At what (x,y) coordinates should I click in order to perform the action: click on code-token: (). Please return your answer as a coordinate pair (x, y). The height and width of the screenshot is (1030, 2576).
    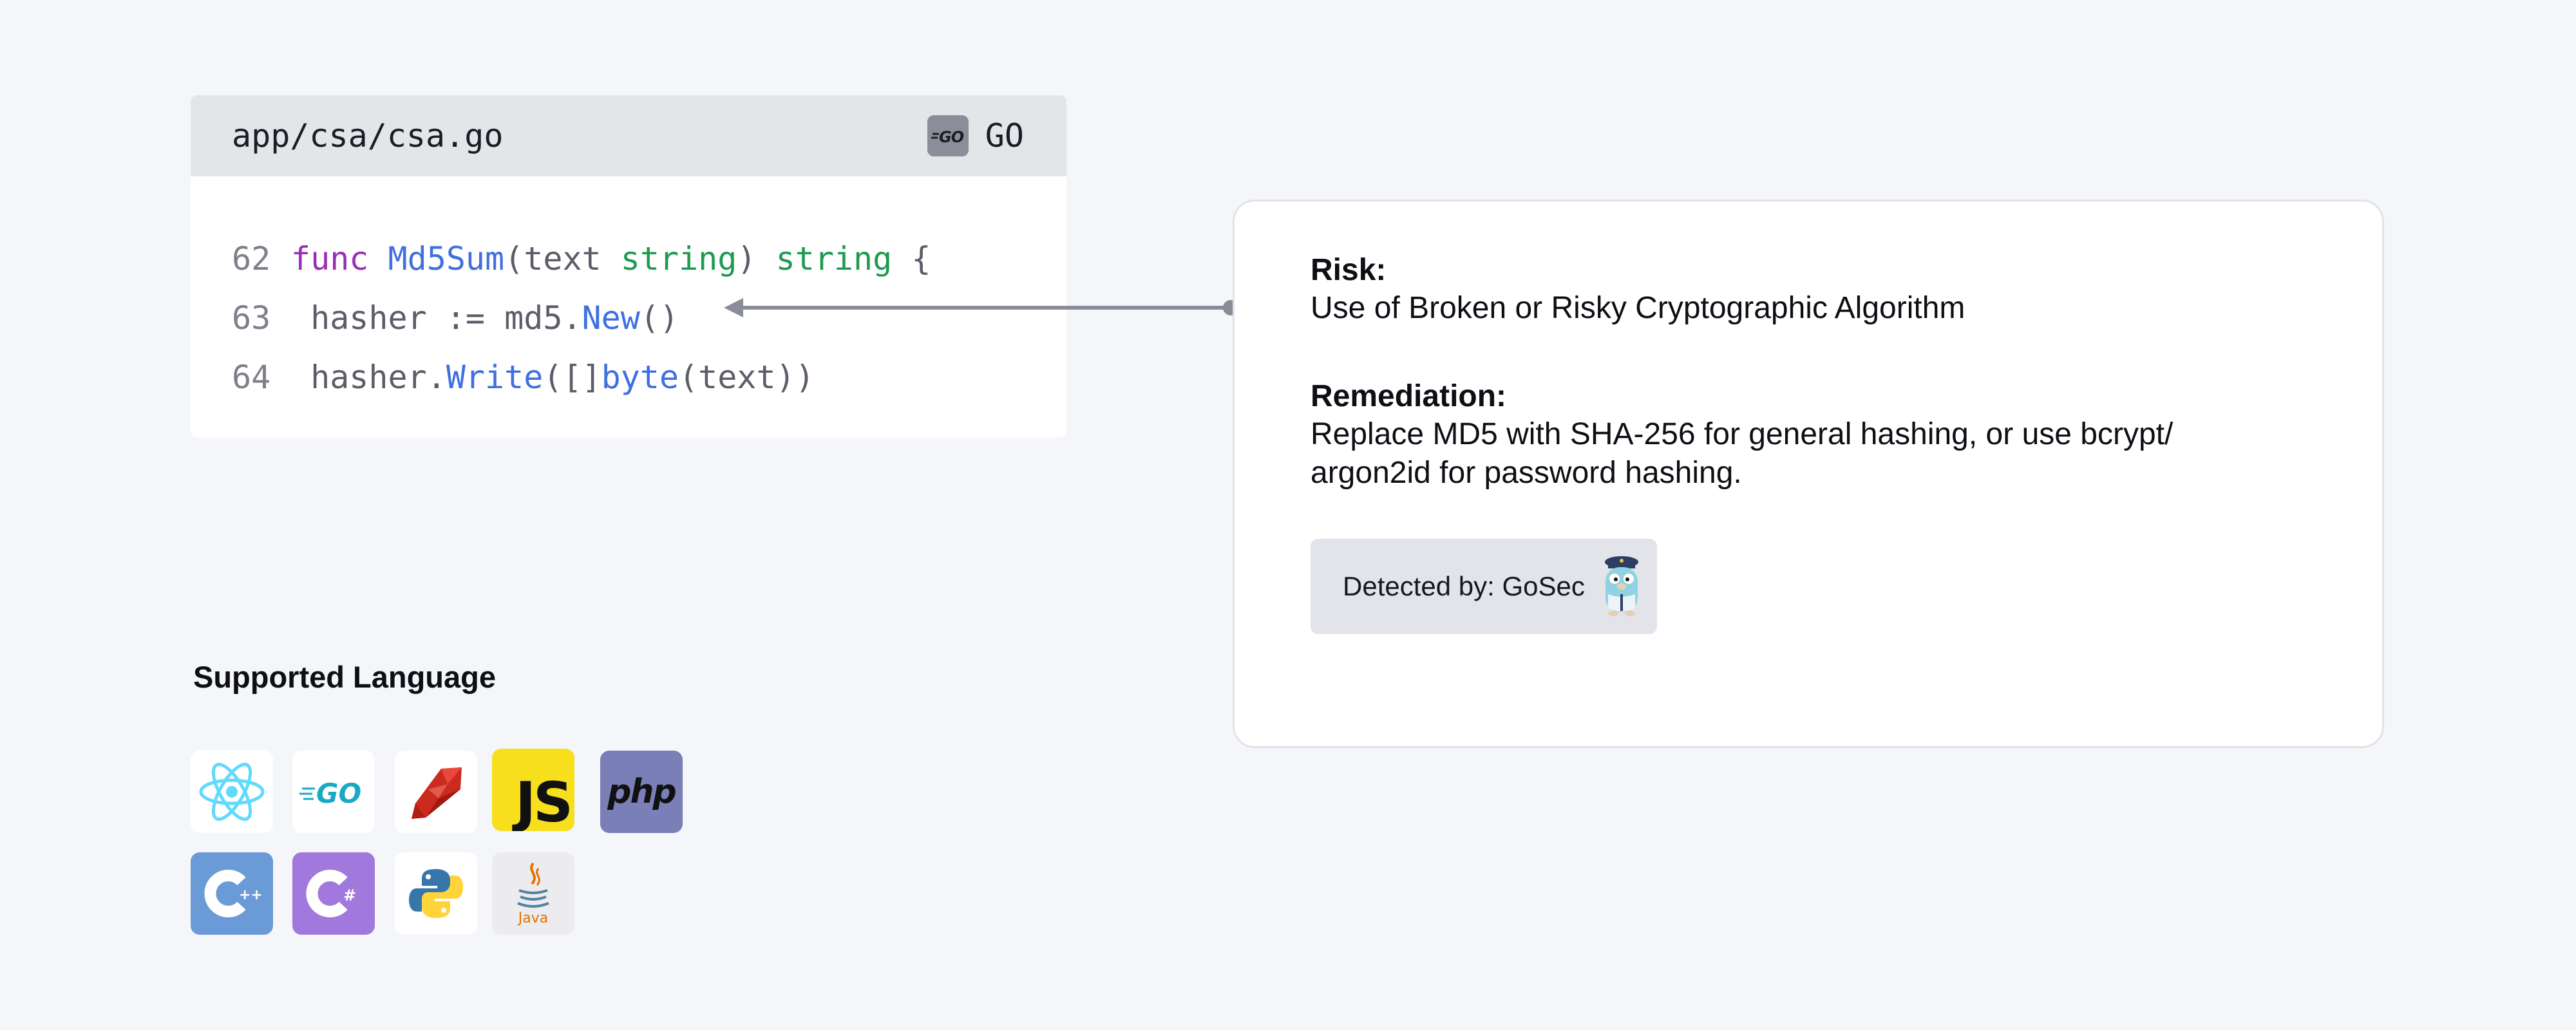
    Looking at the image, I should click on (659, 318).